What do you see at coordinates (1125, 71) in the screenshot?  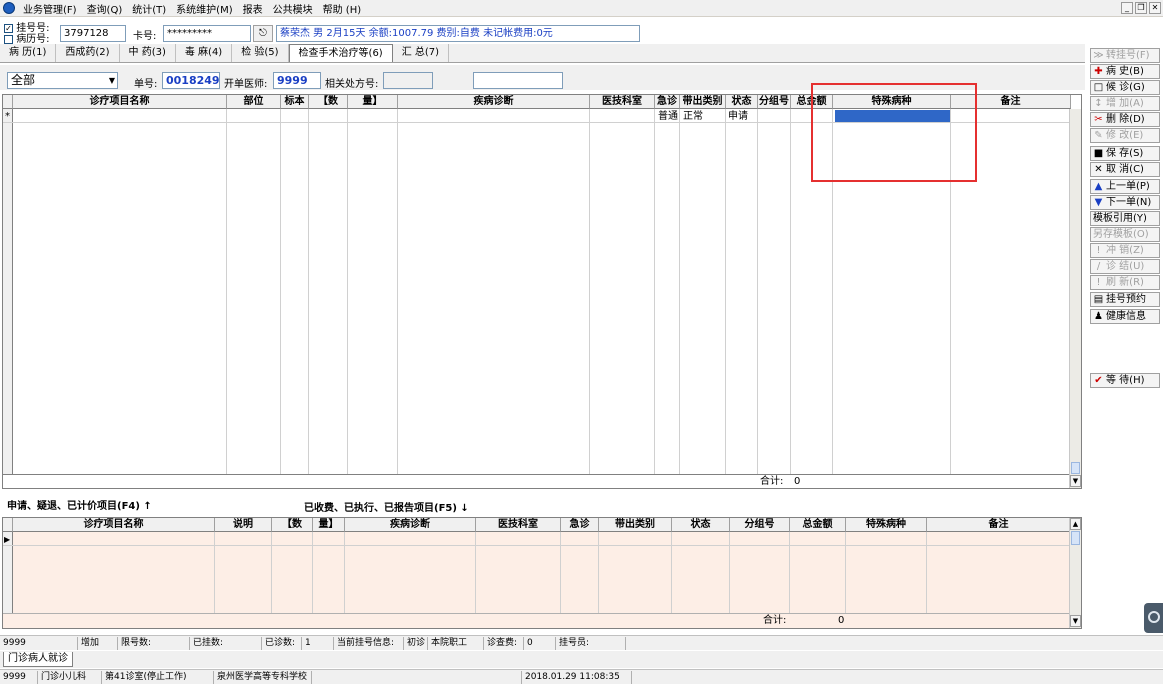 I see `history-button: ✚ 病 史(B)` at bounding box center [1125, 71].